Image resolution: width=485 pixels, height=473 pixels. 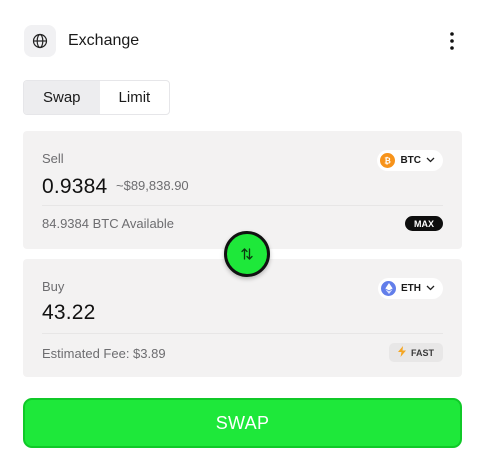 I want to click on buy-label: Buy, so click(x=53, y=286).